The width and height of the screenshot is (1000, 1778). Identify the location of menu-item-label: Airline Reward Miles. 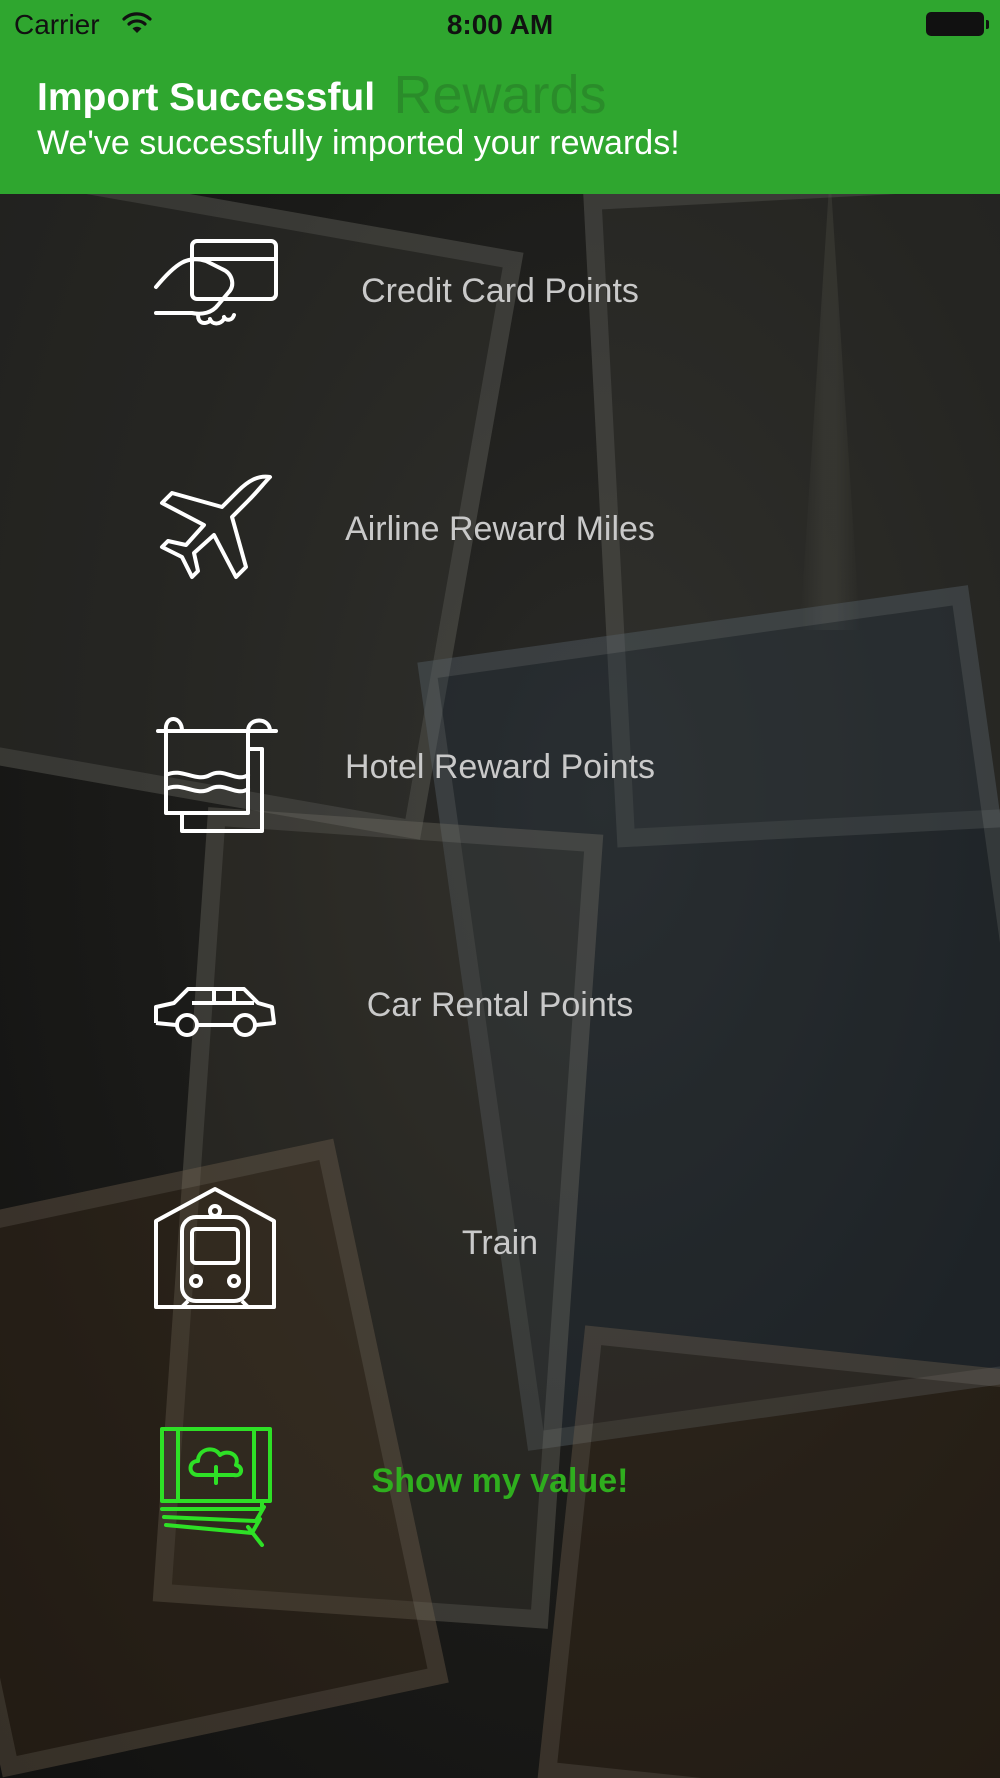
(500, 529).